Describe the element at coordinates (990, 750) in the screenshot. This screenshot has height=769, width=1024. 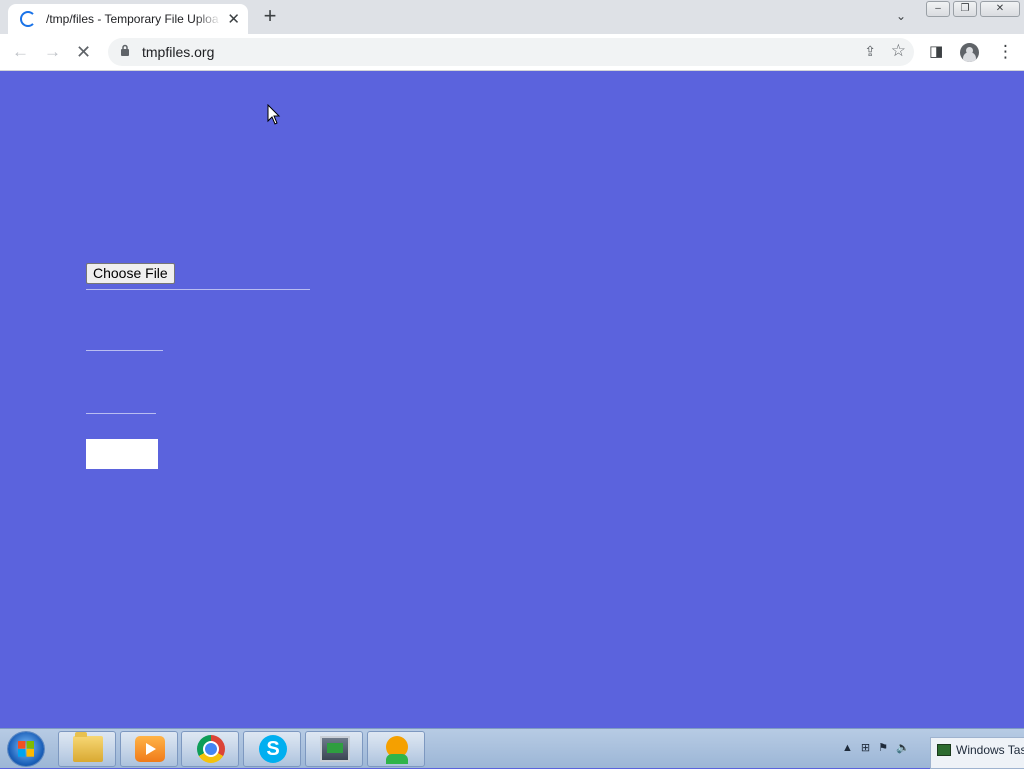
I see `task-manager-label: Windows Tas` at that location.